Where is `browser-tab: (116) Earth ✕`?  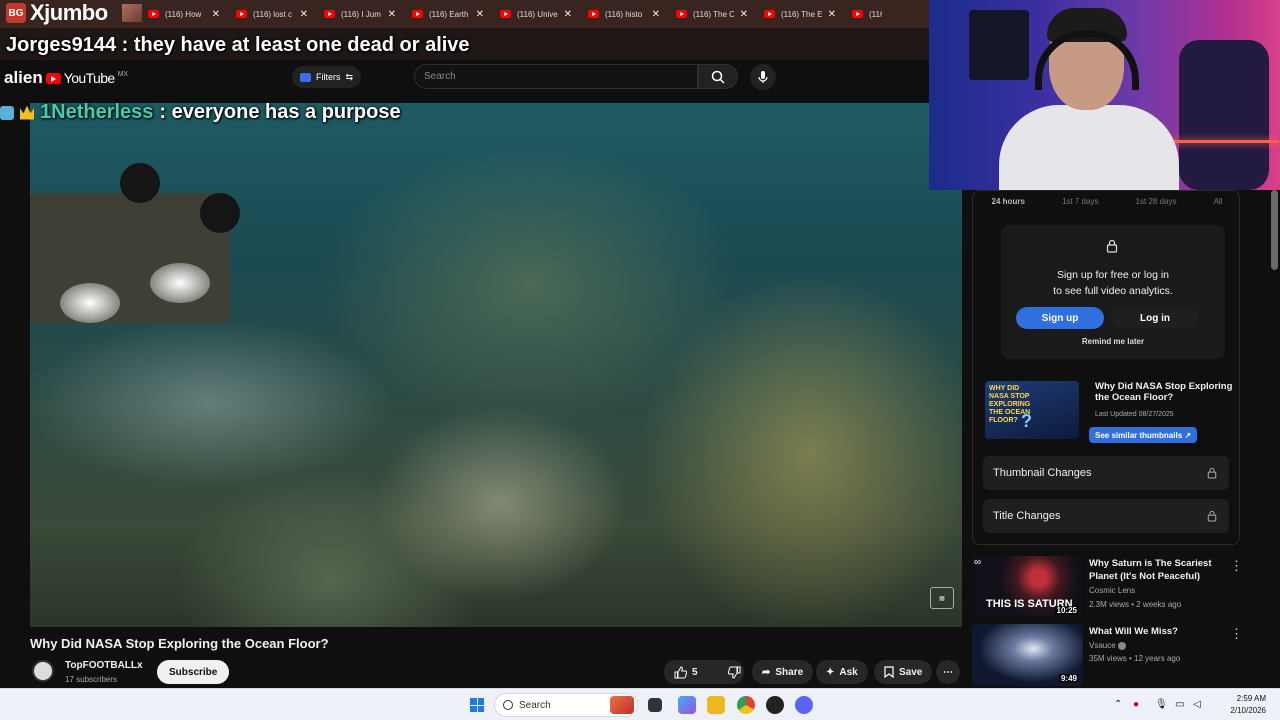 browser-tab: (116) Earth ✕ is located at coordinates (448, 14).